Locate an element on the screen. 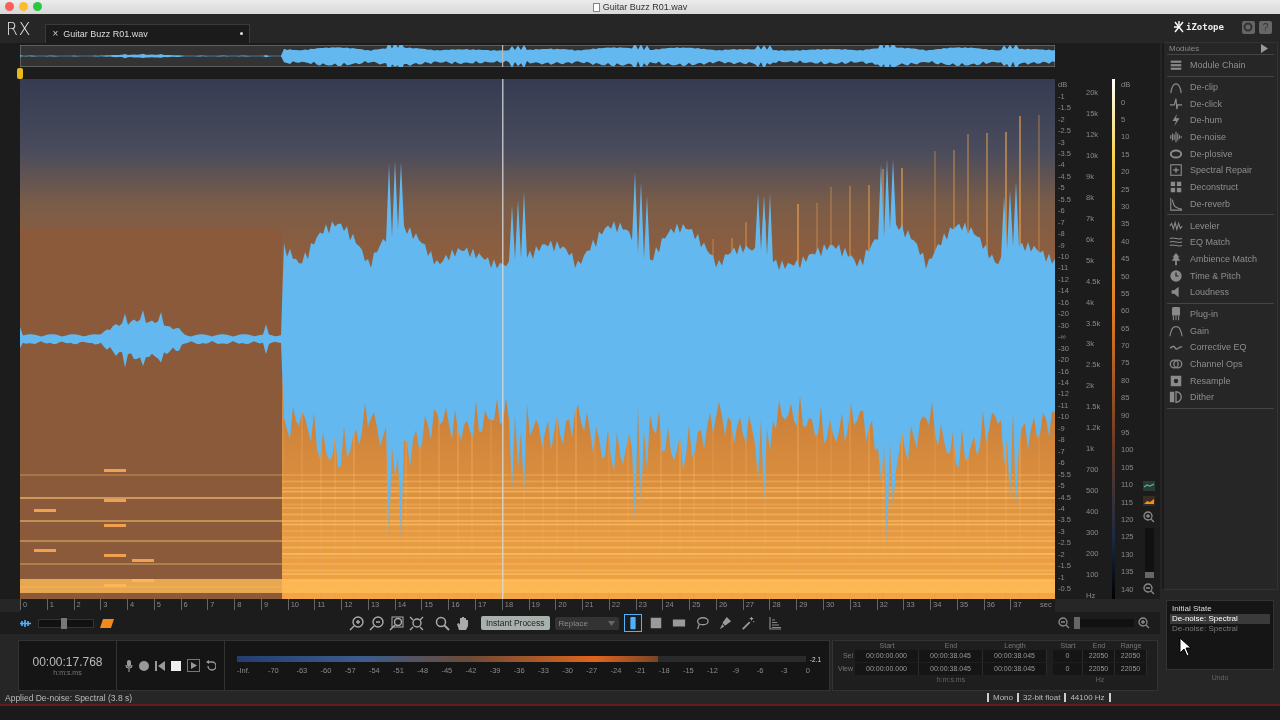 The width and height of the screenshot is (1280, 720). status-message: Applied De-noise: Spectral (3.8 s) is located at coordinates (69, 697).